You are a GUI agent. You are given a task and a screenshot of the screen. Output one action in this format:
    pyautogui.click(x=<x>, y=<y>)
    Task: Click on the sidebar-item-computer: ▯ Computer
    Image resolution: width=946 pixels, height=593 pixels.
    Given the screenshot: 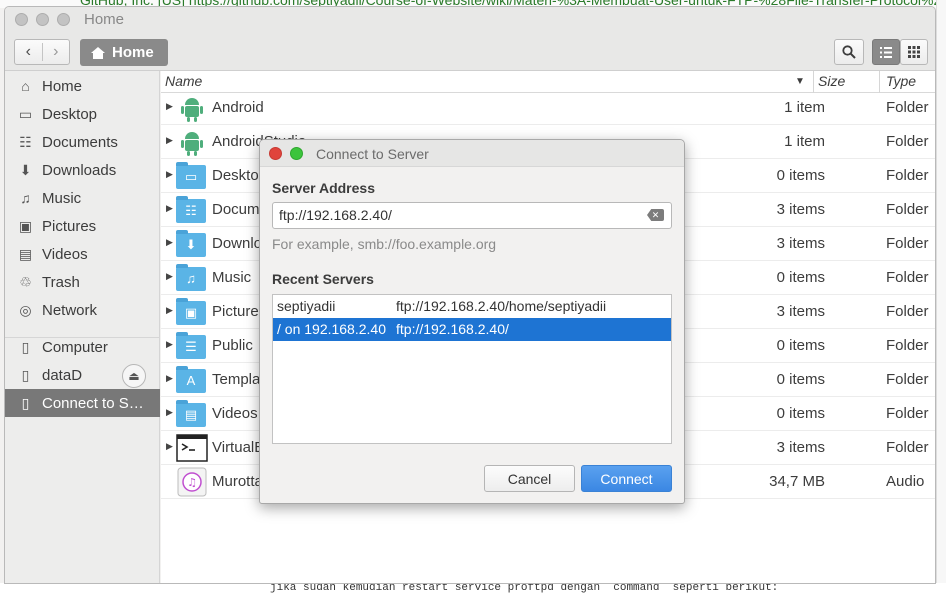 What is the action you would take?
    pyautogui.click(x=82, y=347)
    